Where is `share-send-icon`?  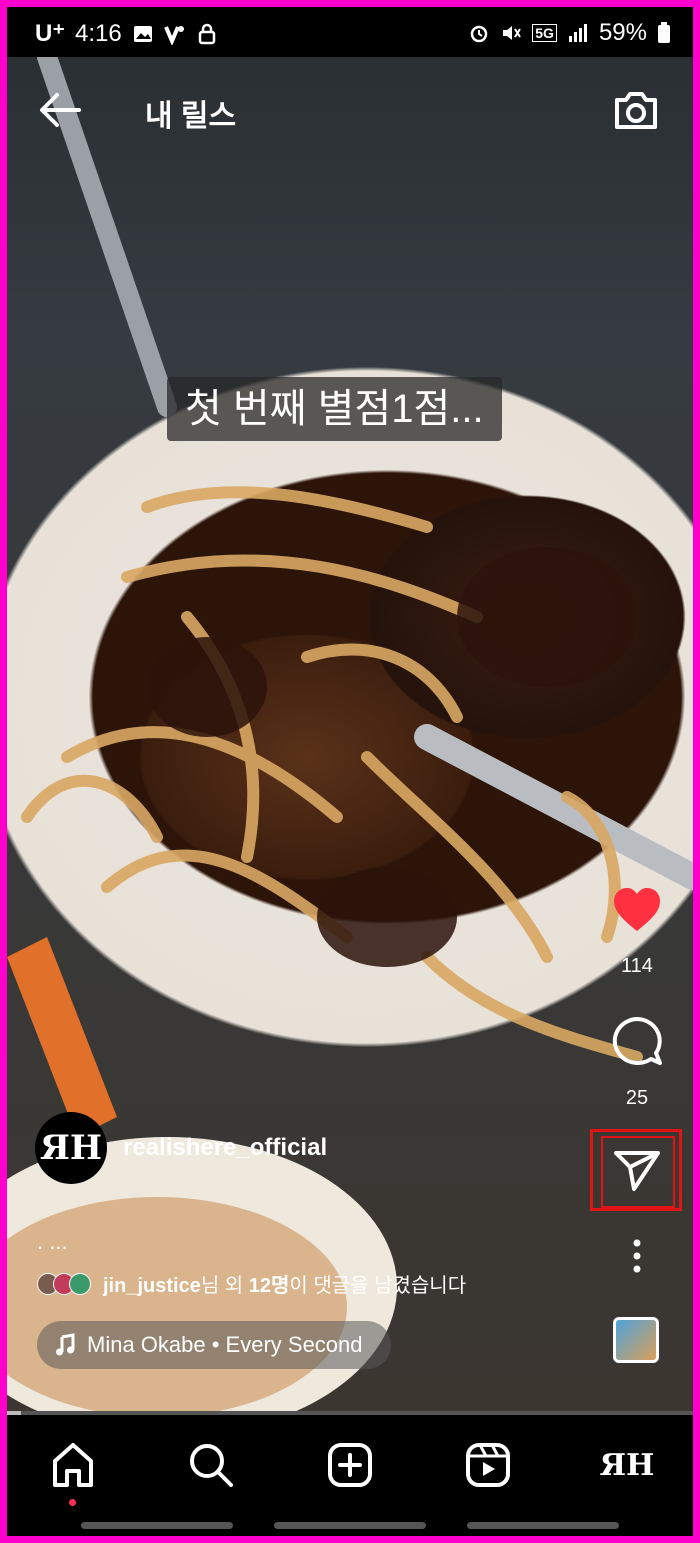
share-send-icon is located at coordinates (637, 1170).